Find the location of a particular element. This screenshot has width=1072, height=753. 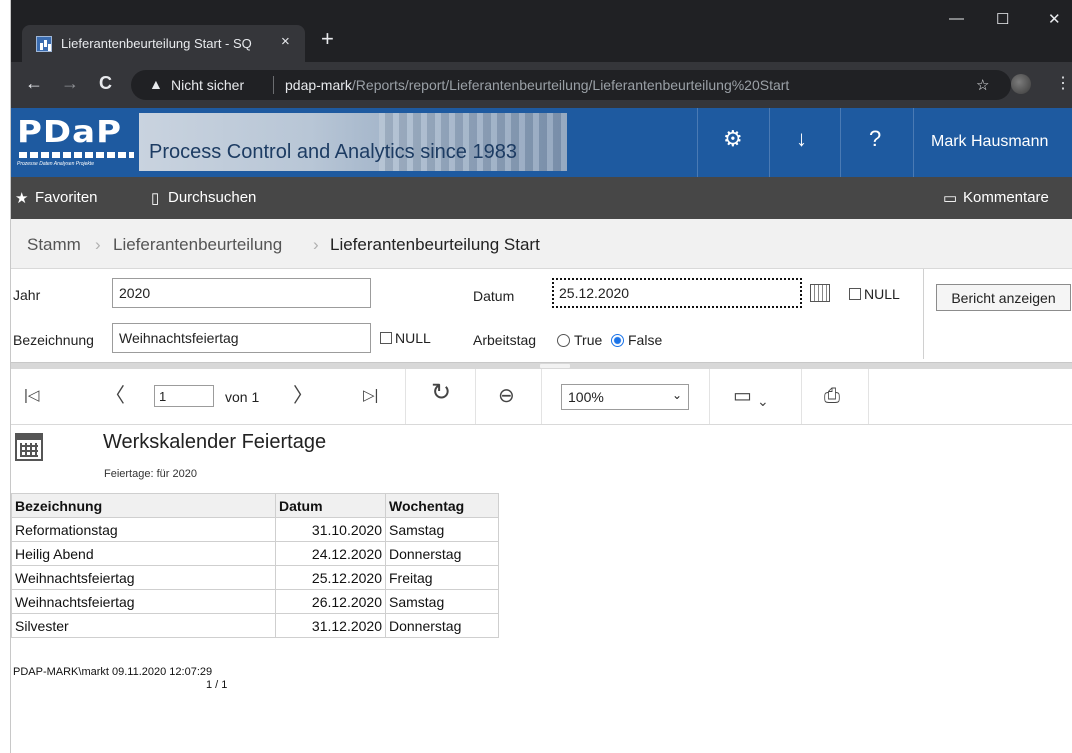

browse-icon: ▯ is located at coordinates (155, 198).